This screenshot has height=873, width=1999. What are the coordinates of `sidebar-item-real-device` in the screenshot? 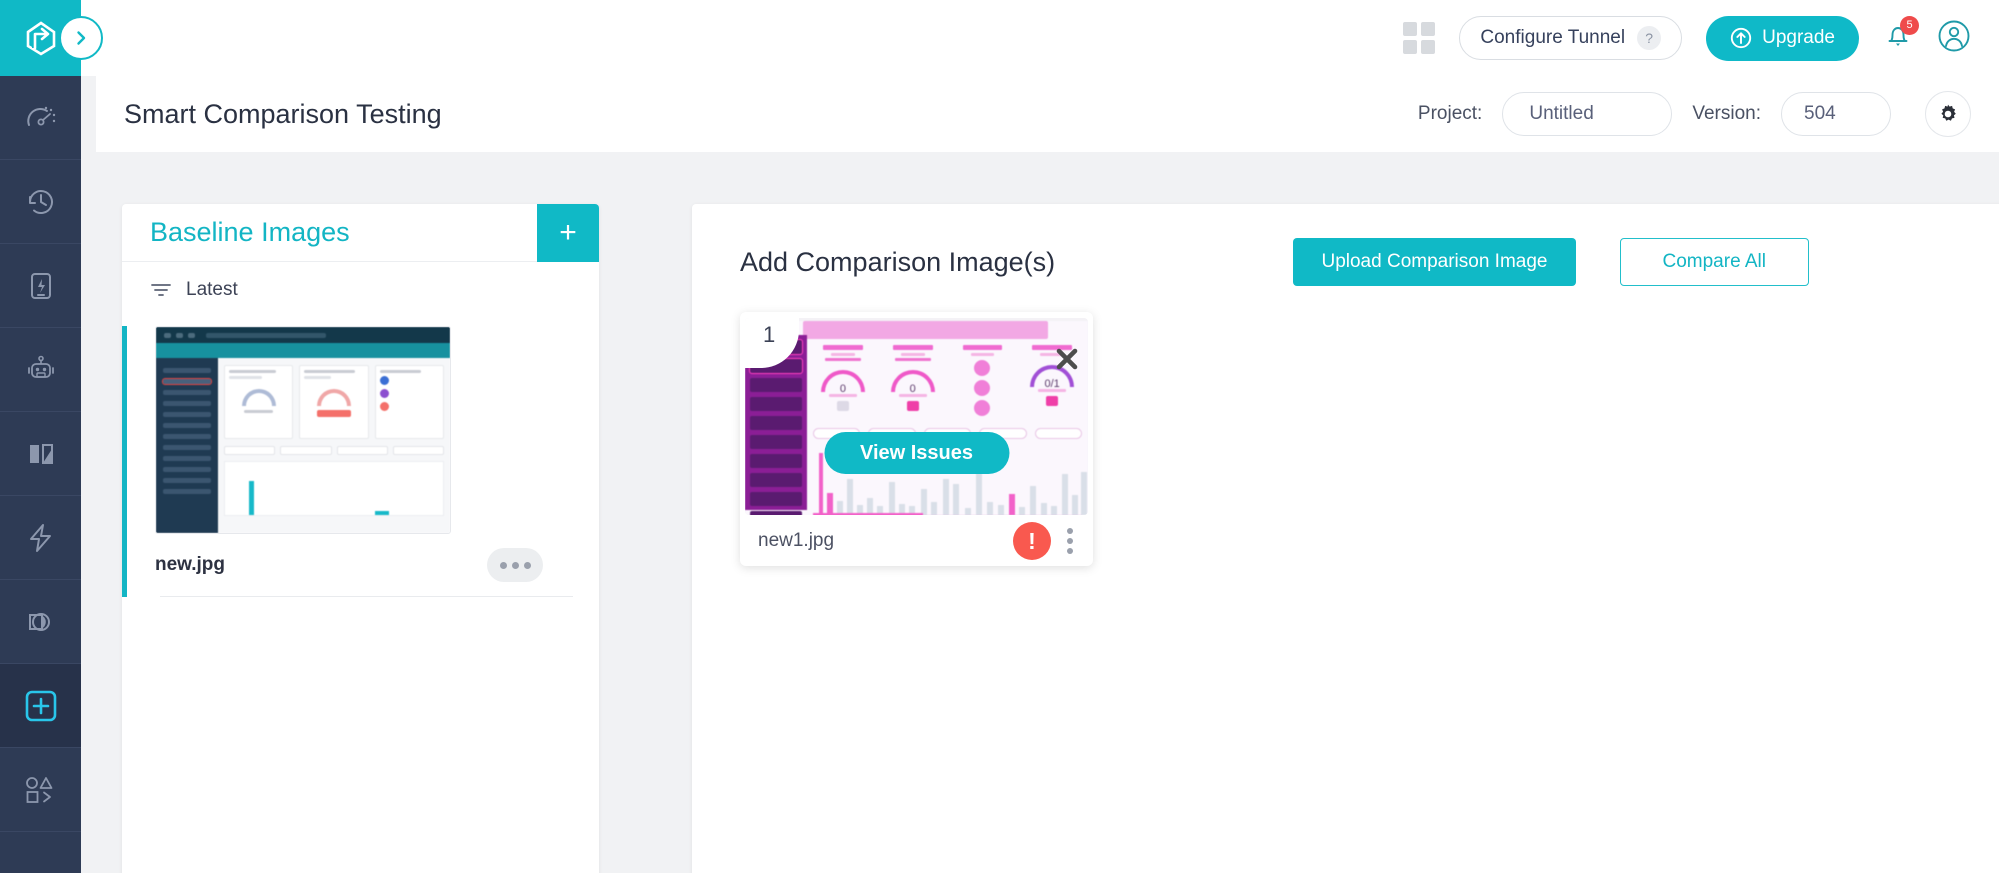 It's located at (40, 286).